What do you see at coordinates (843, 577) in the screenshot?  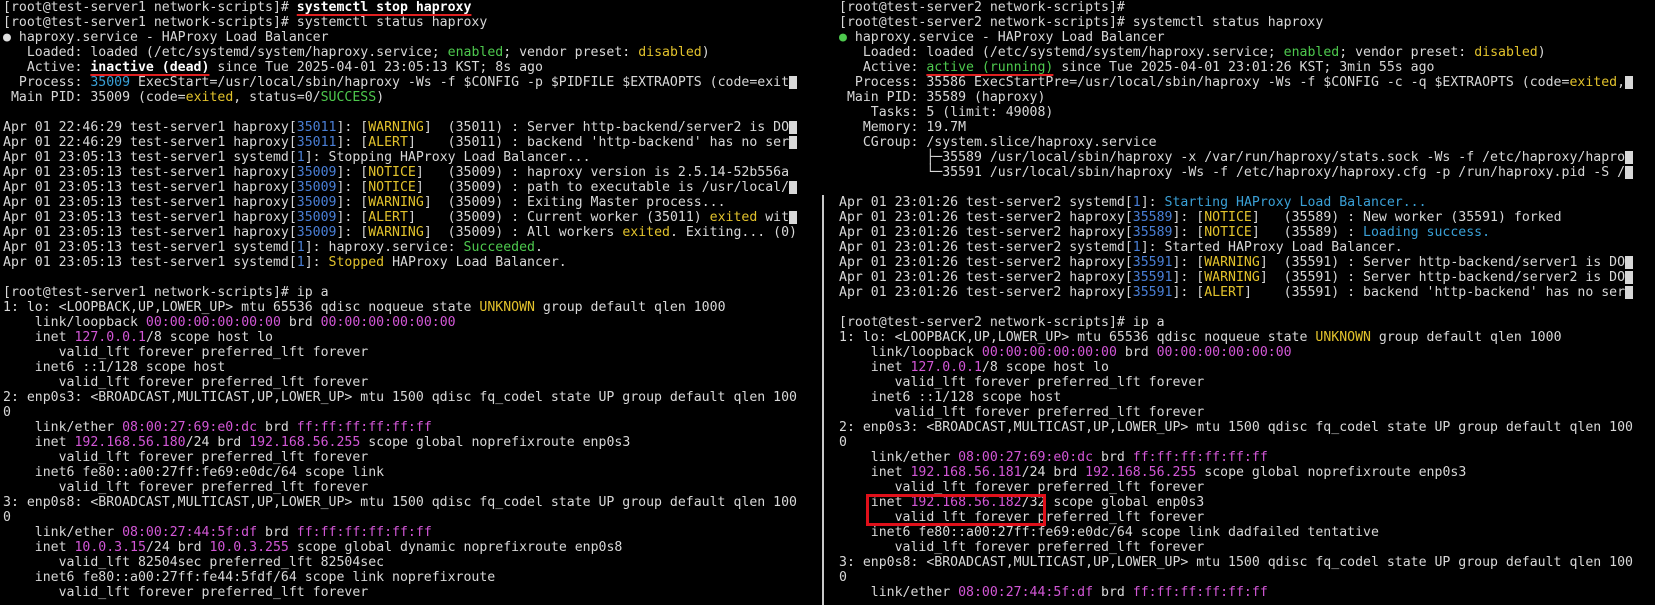 I see `terminal-text: 0` at bounding box center [843, 577].